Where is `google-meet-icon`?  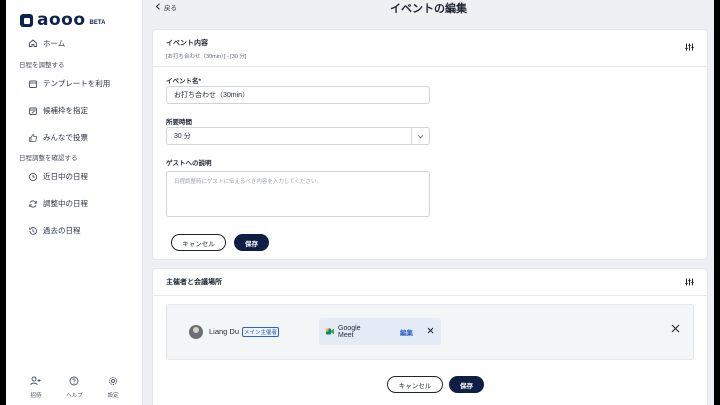 google-meet-icon is located at coordinates (330, 331).